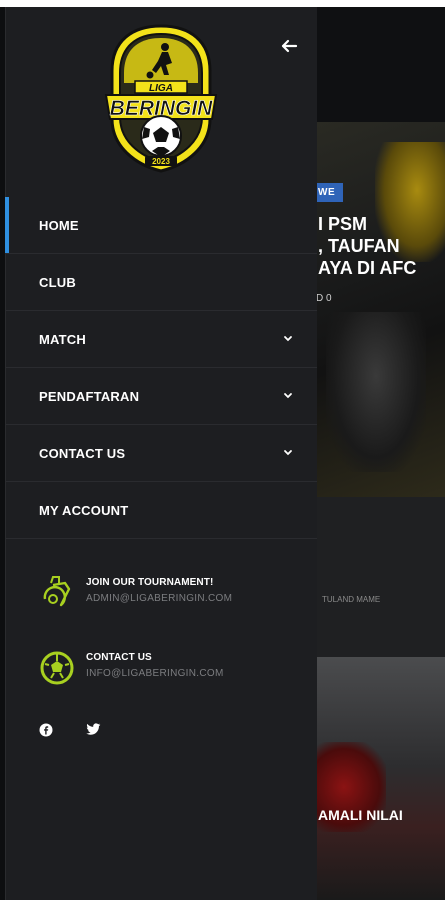 The height and width of the screenshot is (900, 445). Describe the element at coordinates (59, 225) in the screenshot. I see `nav-item-label: HOME` at that location.